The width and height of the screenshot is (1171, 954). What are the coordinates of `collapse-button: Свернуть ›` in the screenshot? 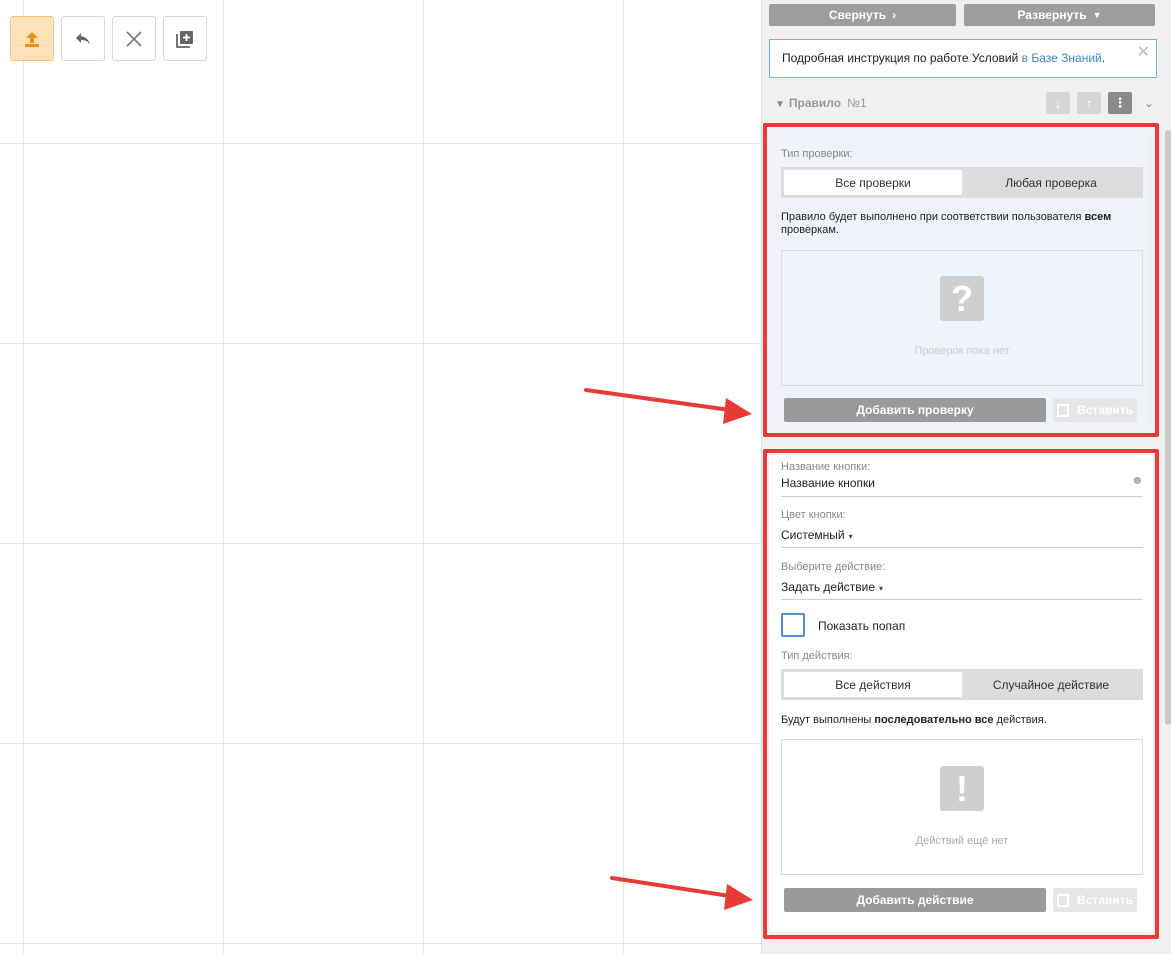 It's located at (862, 15).